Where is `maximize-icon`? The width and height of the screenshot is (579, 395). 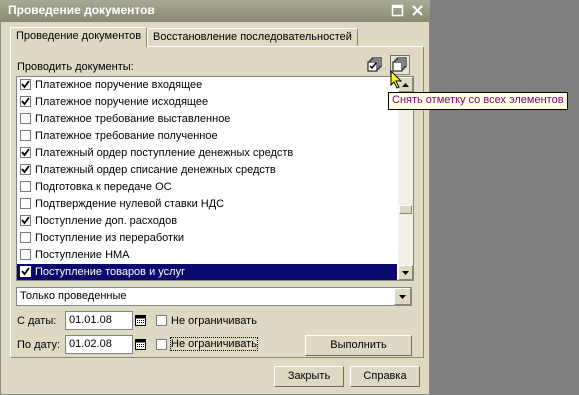 maximize-icon is located at coordinates (397, 10).